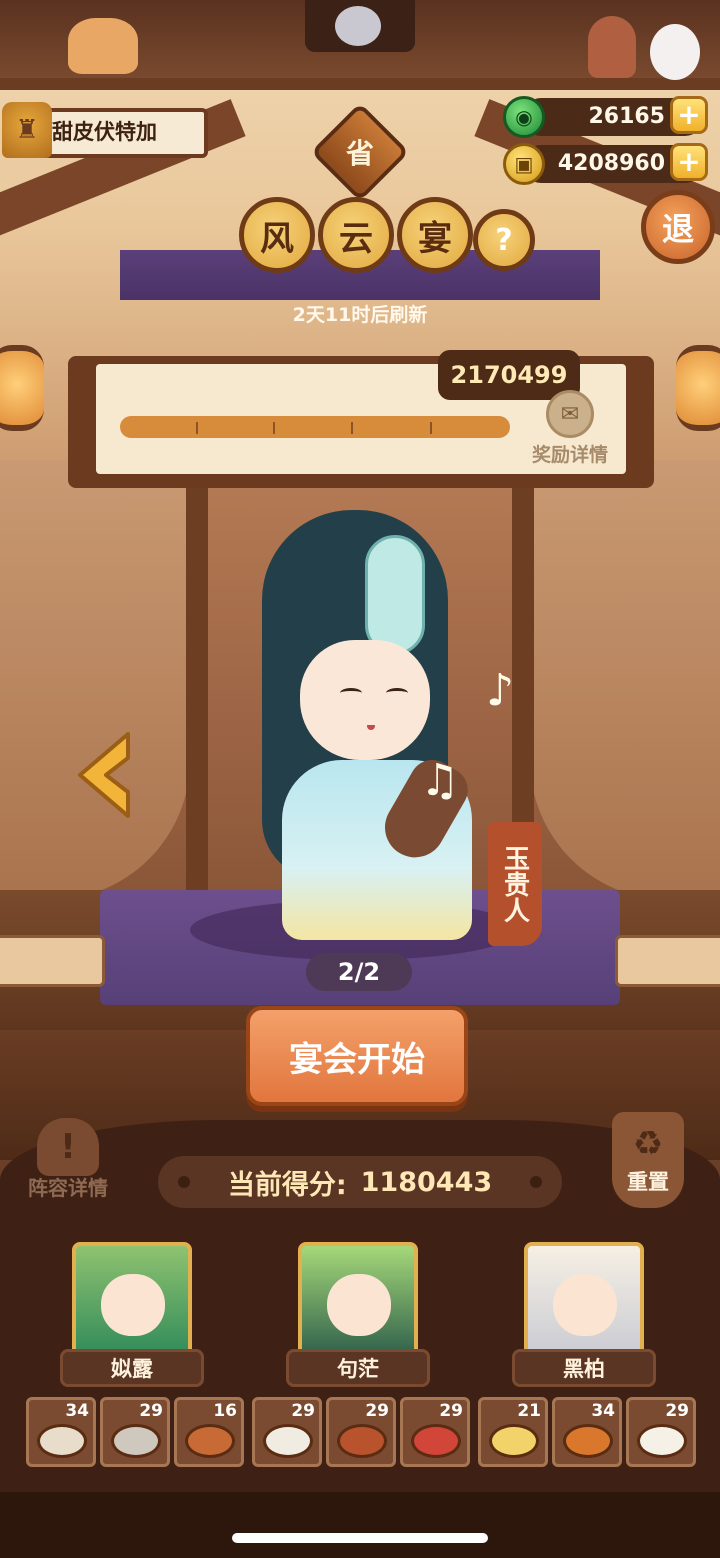 The image size is (720, 1558). Describe the element at coordinates (68, 1147) in the screenshot. I see `exclamation-icon: !` at that location.